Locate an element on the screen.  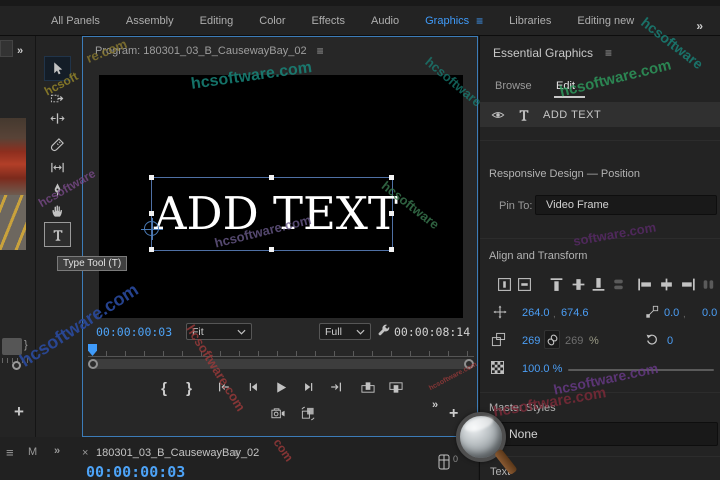
mark-in-button: { is located at coordinates (164, 388).